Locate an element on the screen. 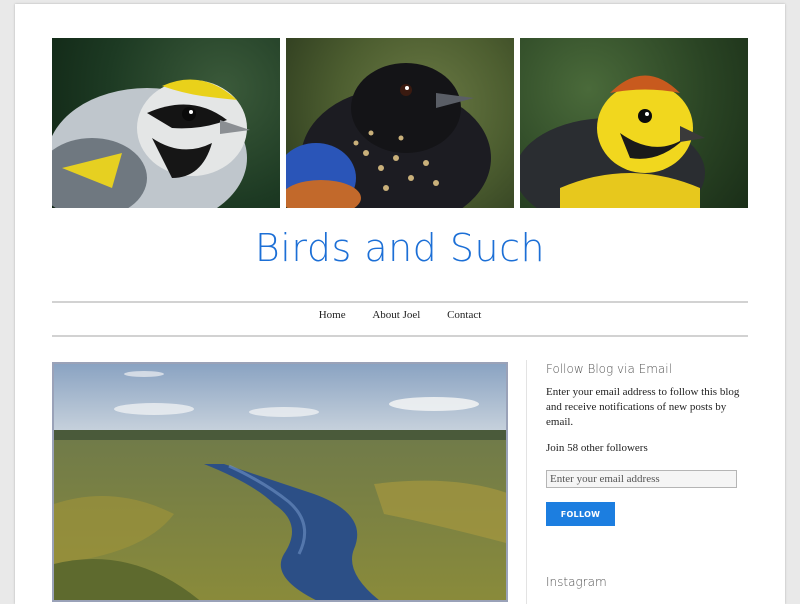 The height and width of the screenshot is (604, 800). nav-item-contact: Contact is located at coordinates (464, 315).